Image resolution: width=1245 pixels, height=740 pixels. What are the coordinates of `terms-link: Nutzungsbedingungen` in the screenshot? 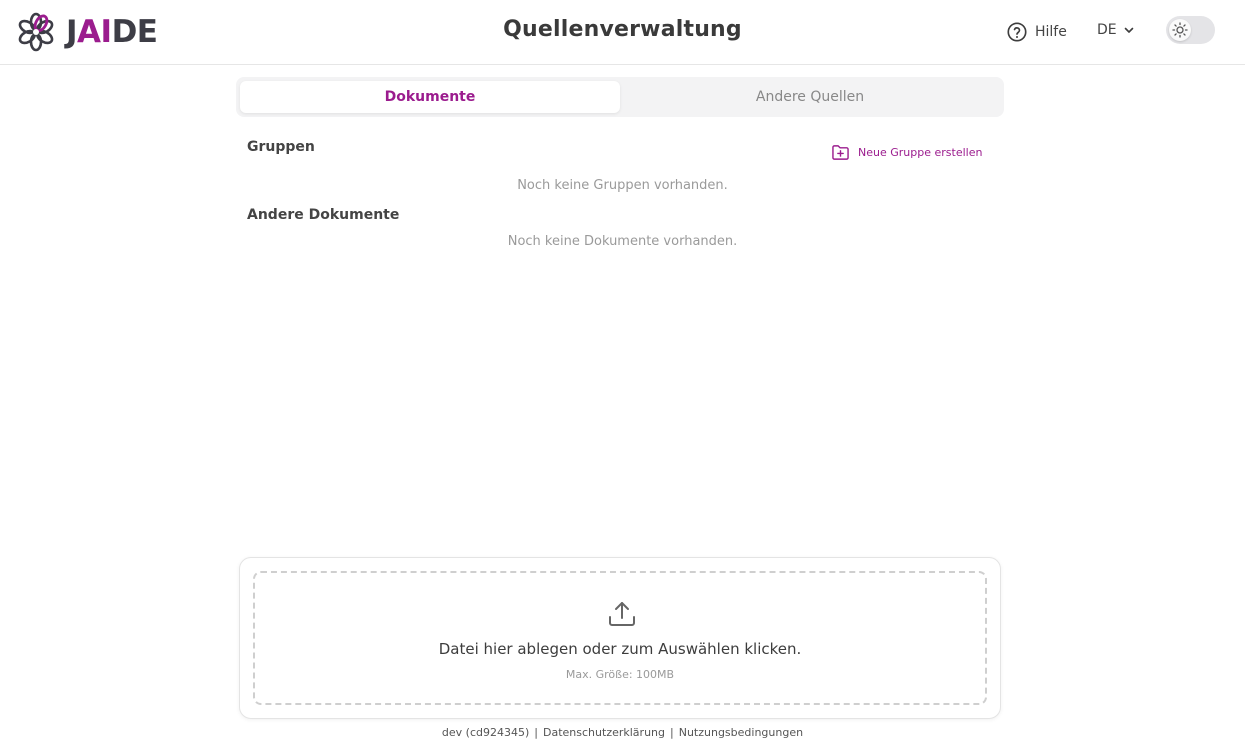 It's located at (741, 732).